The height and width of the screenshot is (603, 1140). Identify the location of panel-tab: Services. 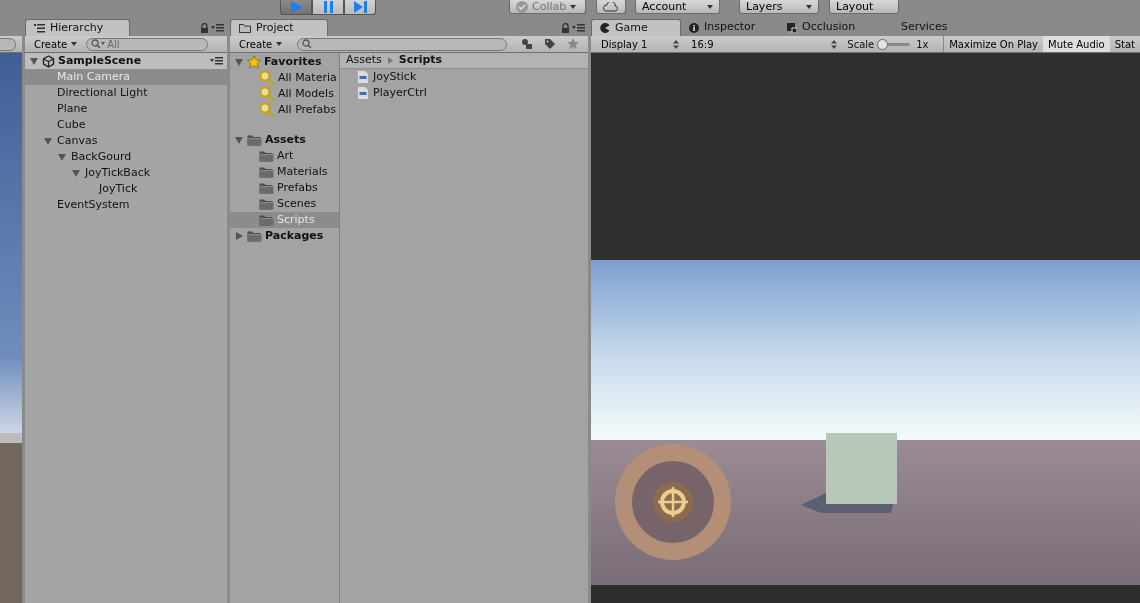
(917, 27).